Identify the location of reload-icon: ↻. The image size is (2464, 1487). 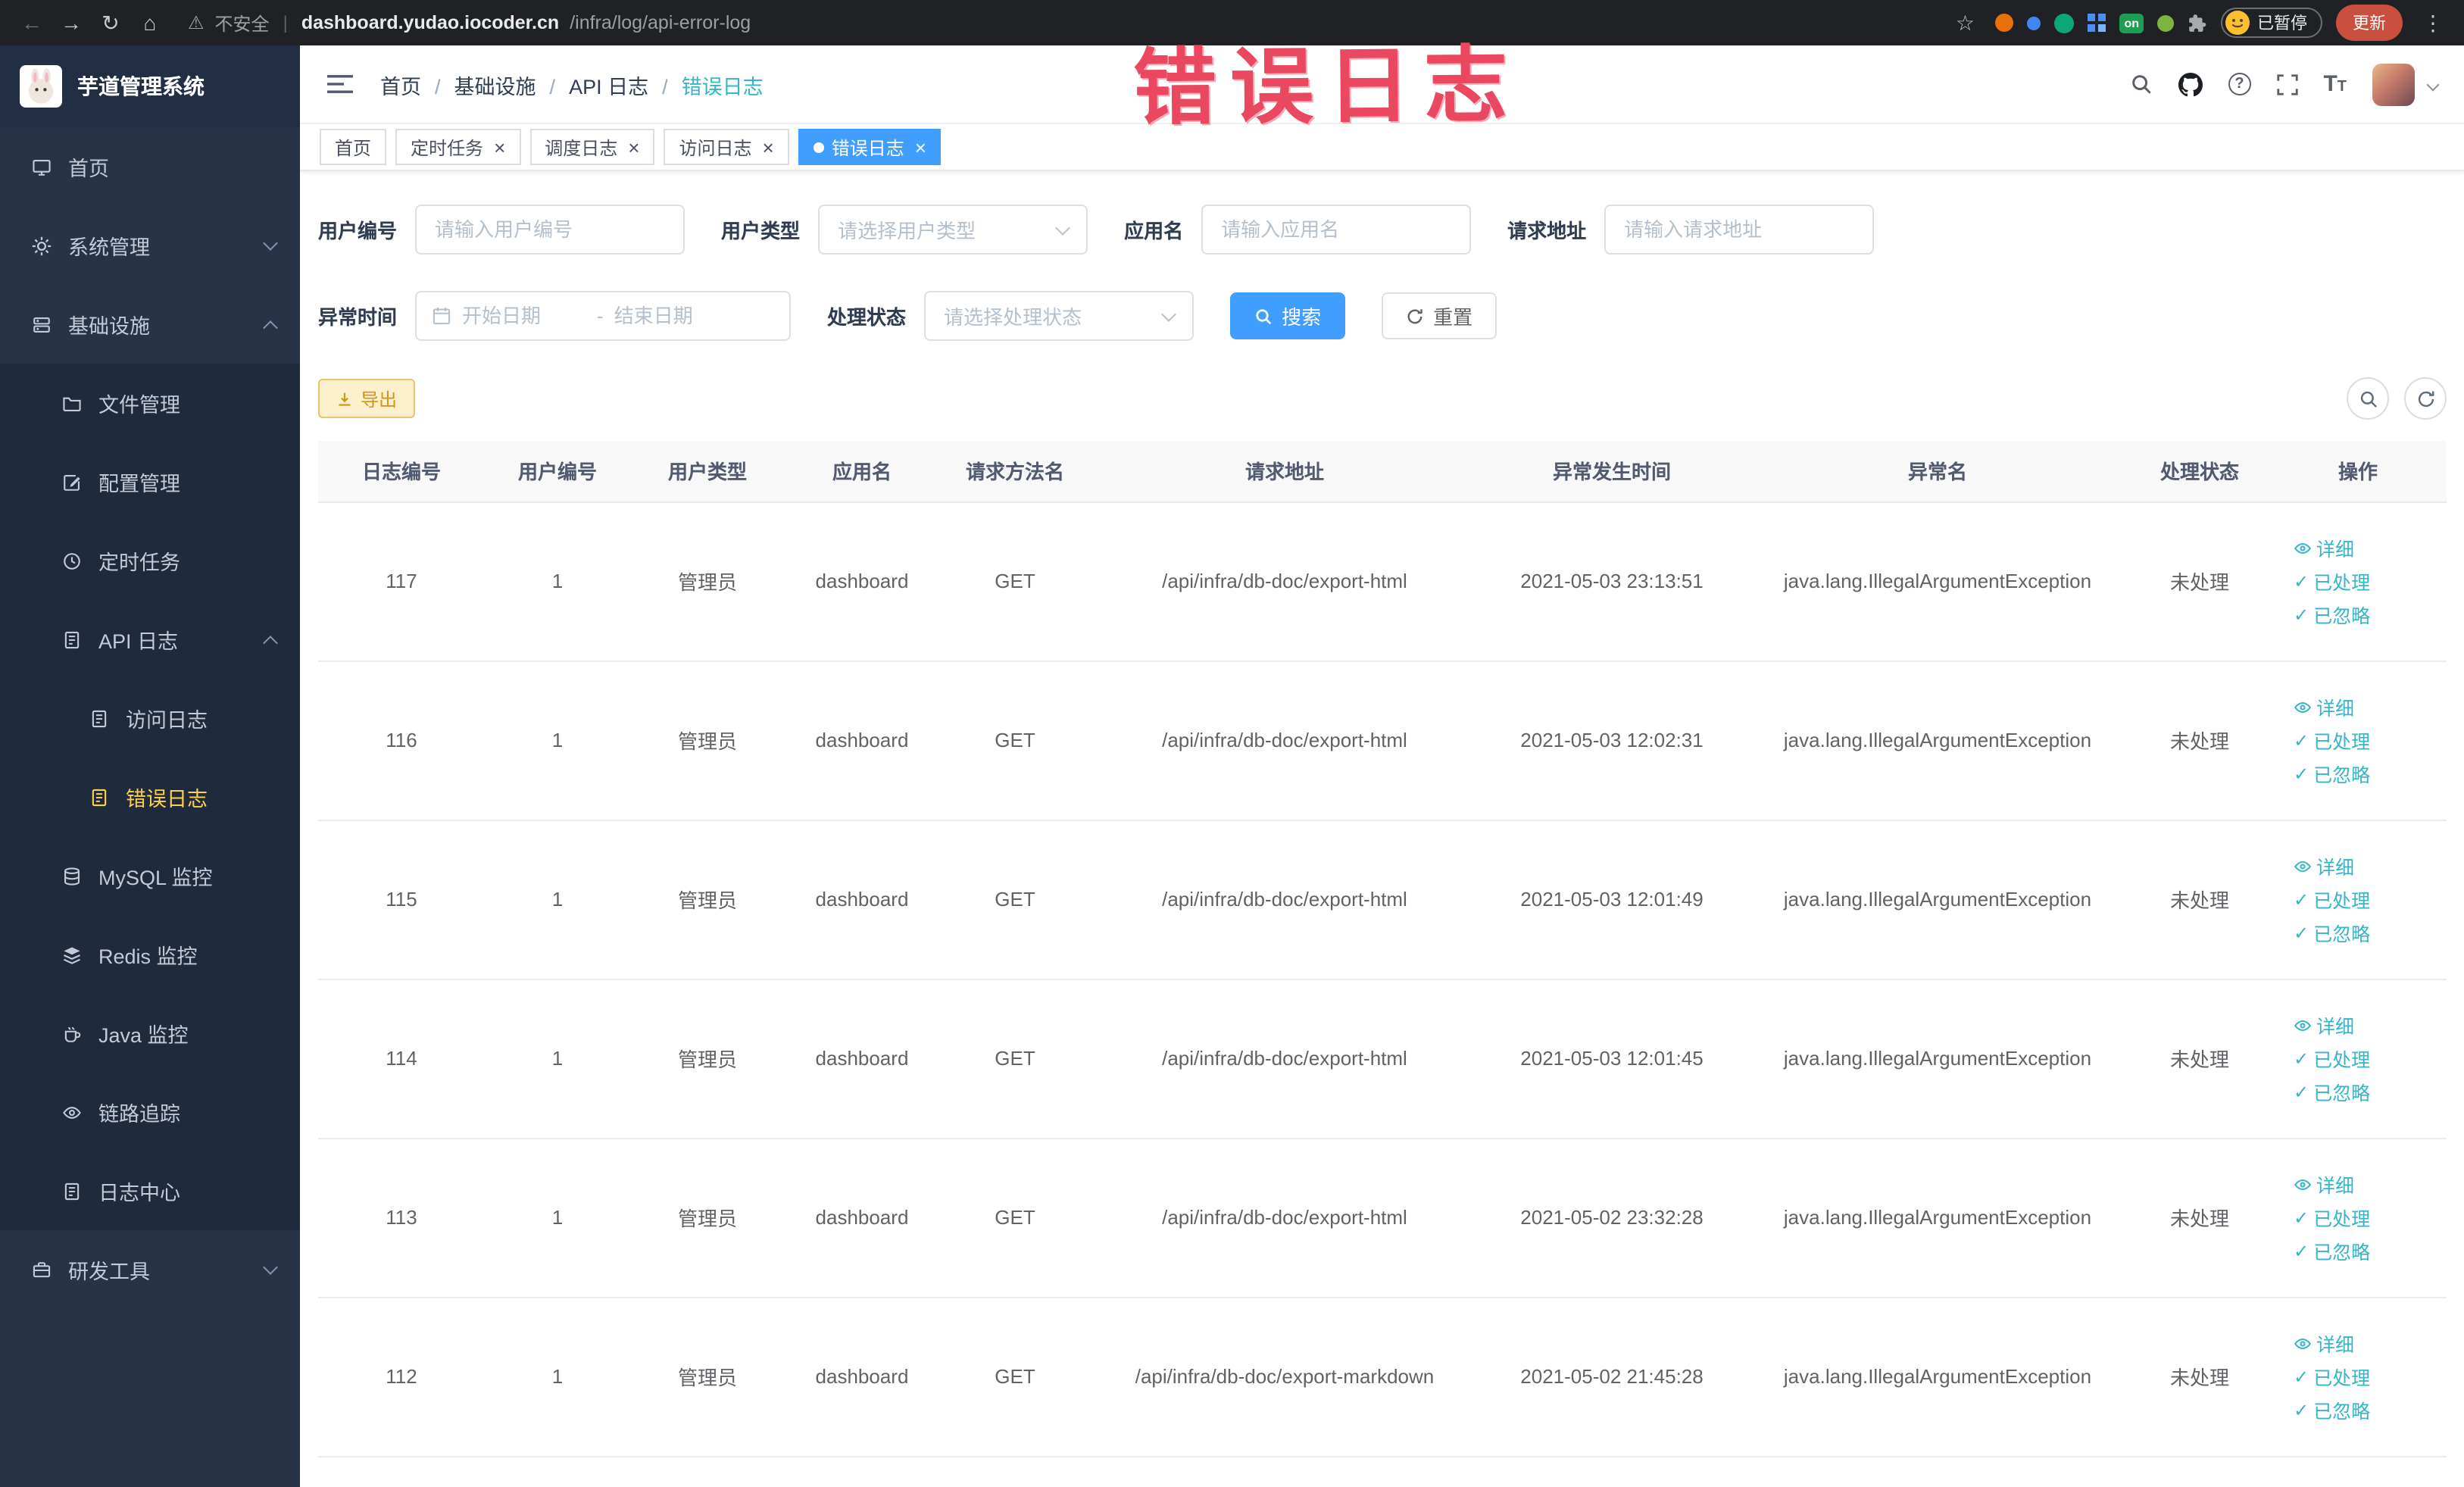
(110, 22).